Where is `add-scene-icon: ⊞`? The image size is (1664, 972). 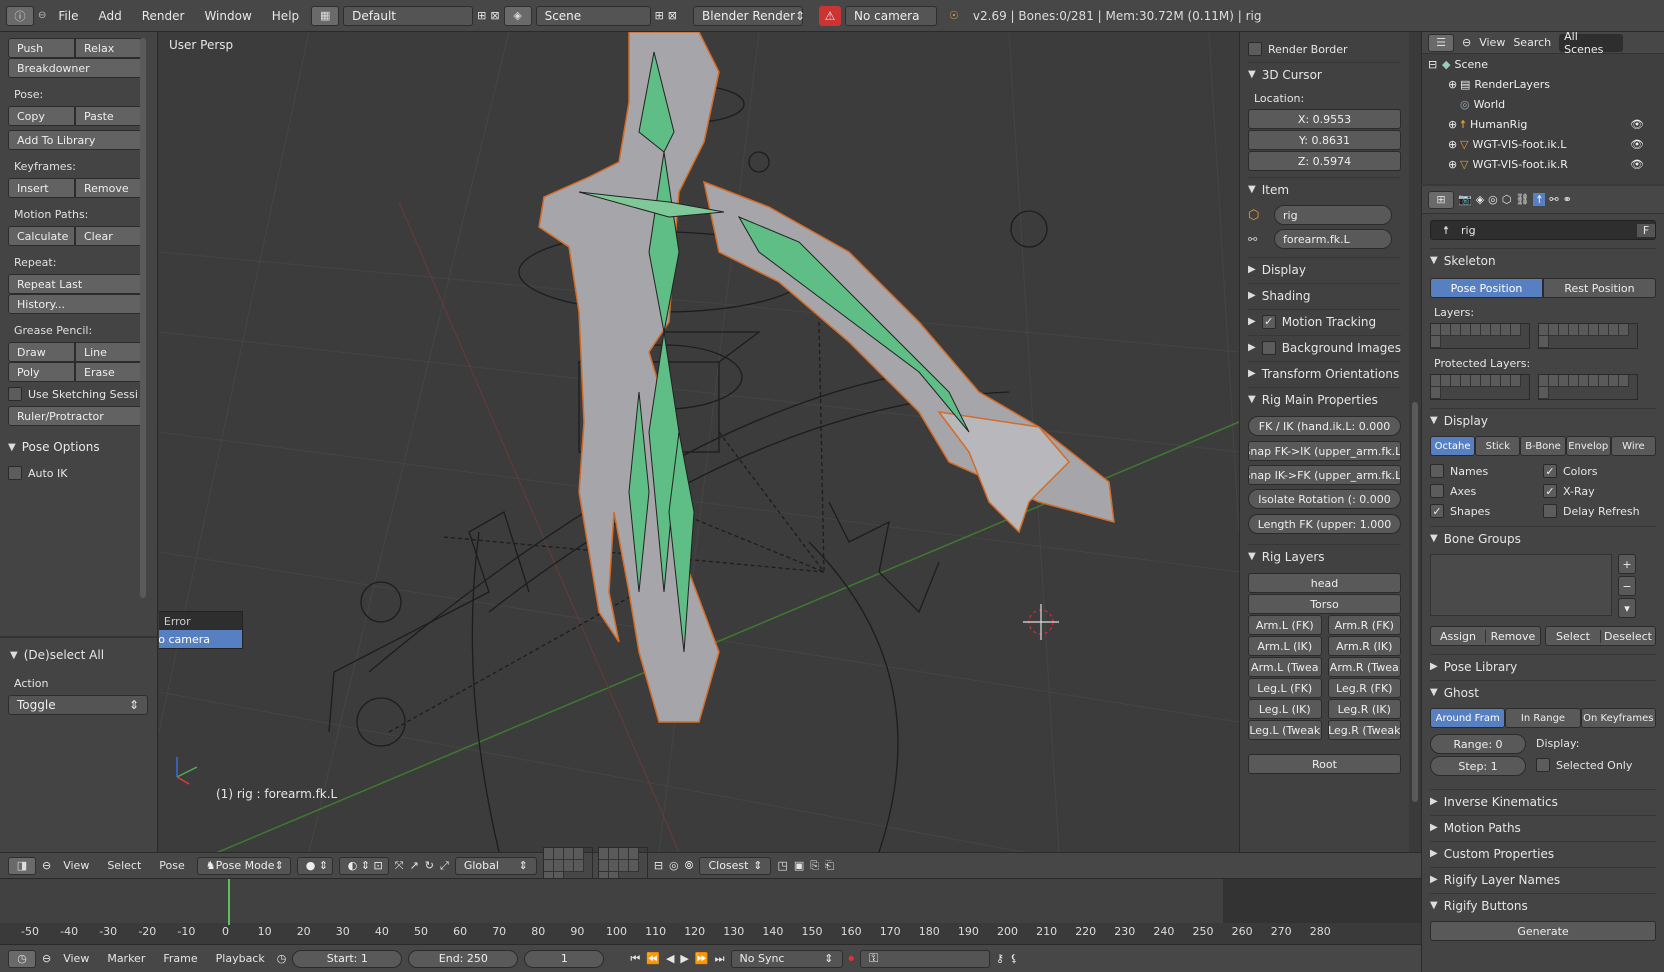
add-scene-icon: ⊞ is located at coordinates (659, 15).